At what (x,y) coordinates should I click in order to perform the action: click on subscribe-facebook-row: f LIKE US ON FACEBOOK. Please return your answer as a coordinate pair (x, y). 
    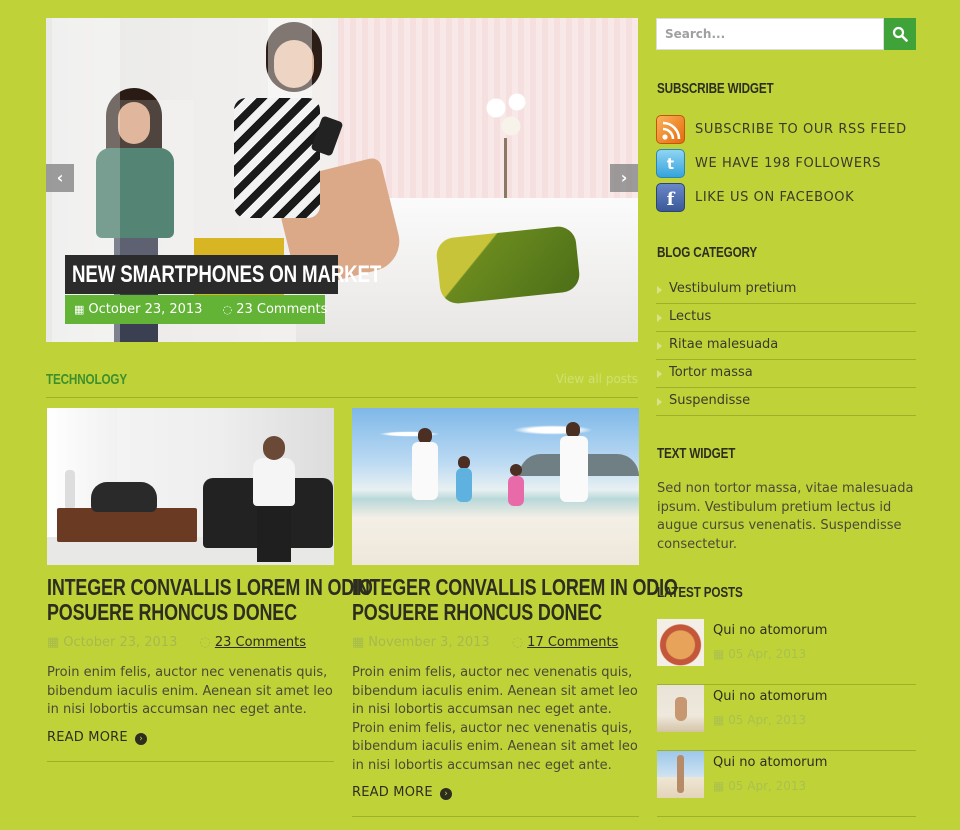
    Looking at the image, I should click on (786, 198).